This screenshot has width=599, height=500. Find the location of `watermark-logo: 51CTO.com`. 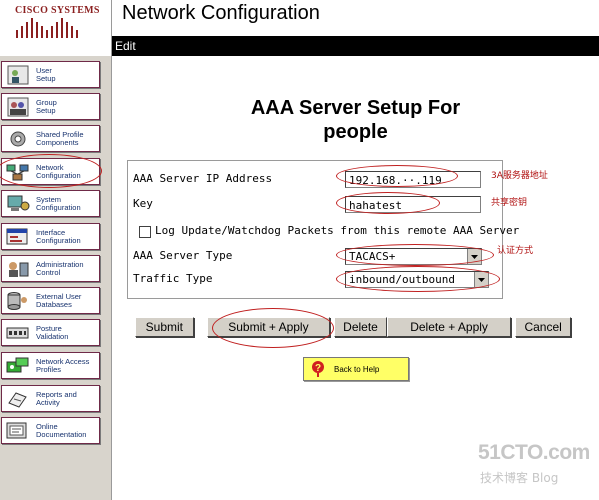

watermark-logo: 51CTO.com is located at coordinates (534, 452).